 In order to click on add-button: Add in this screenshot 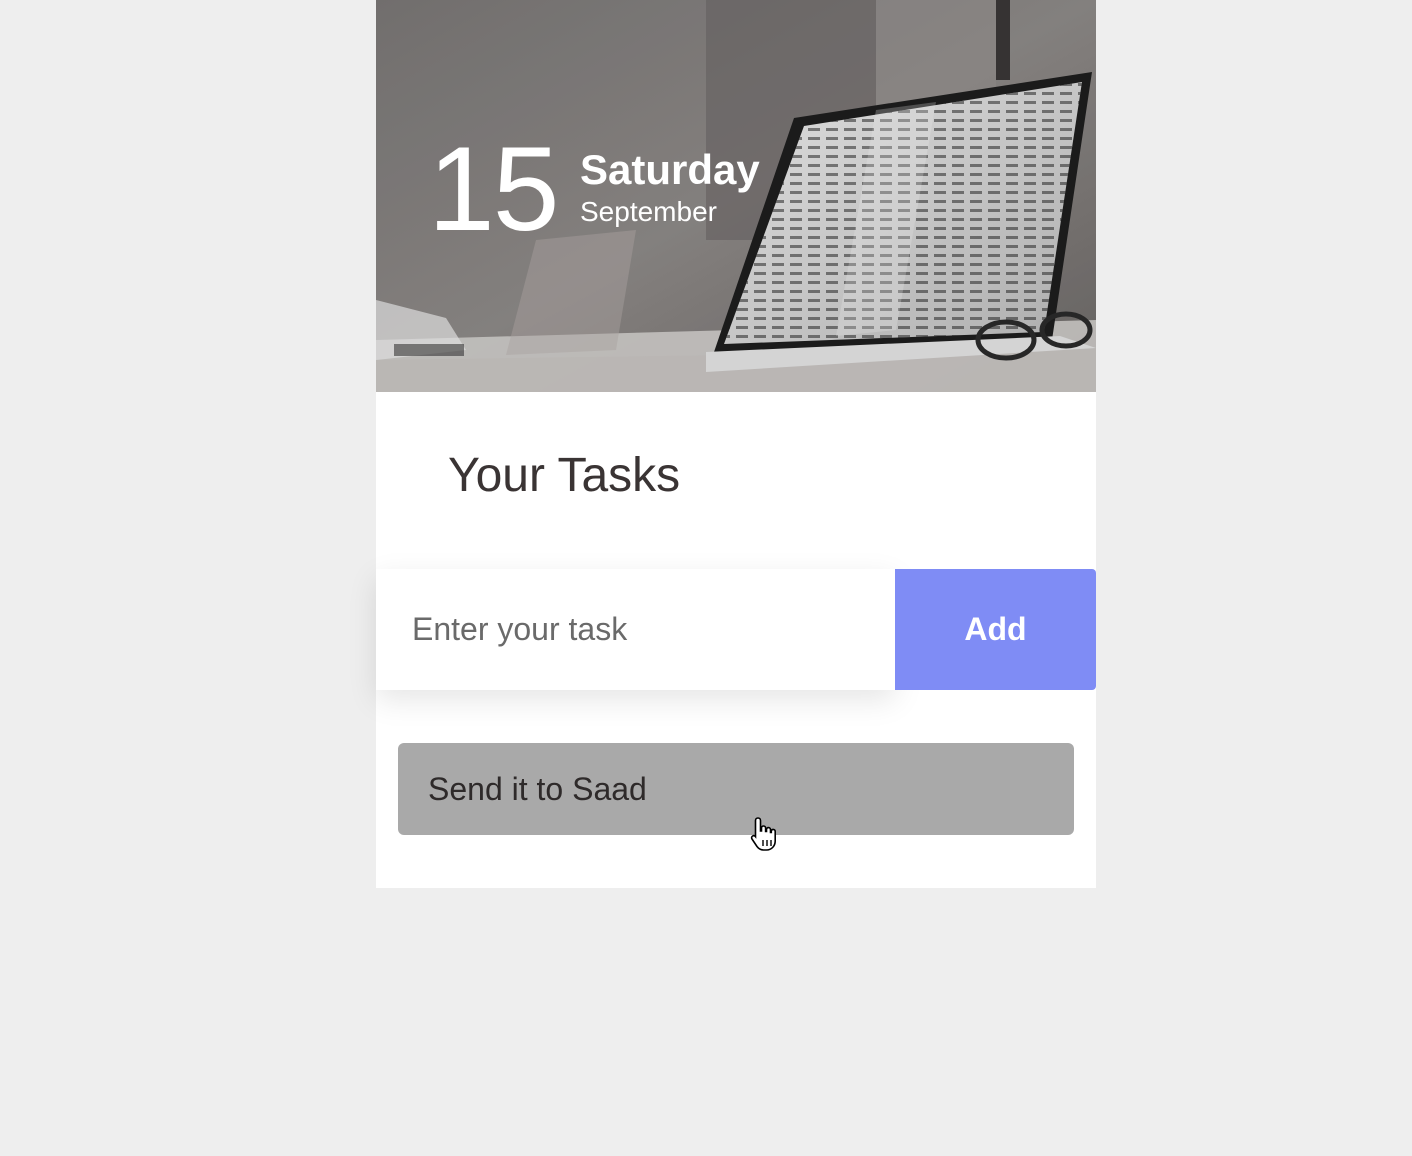, I will do `click(995, 629)`.